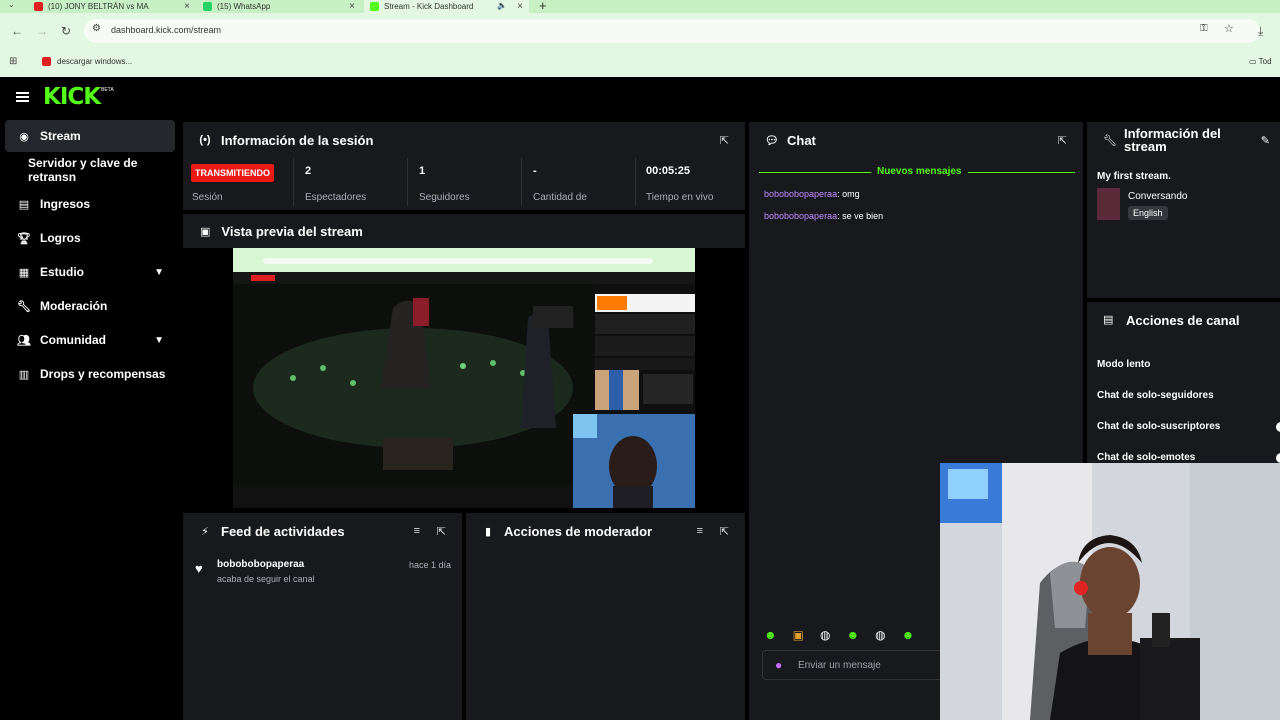  Describe the element at coordinates (798, 635) in the screenshot. I see `emote-icon: ▣` at that location.